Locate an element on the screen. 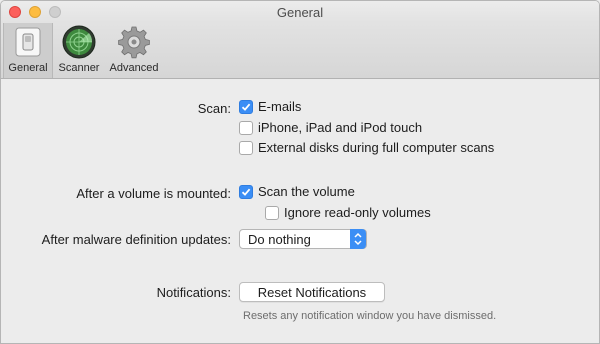 The image size is (600, 344). reset-notifications-button: Reset Notifications is located at coordinates (312, 292).